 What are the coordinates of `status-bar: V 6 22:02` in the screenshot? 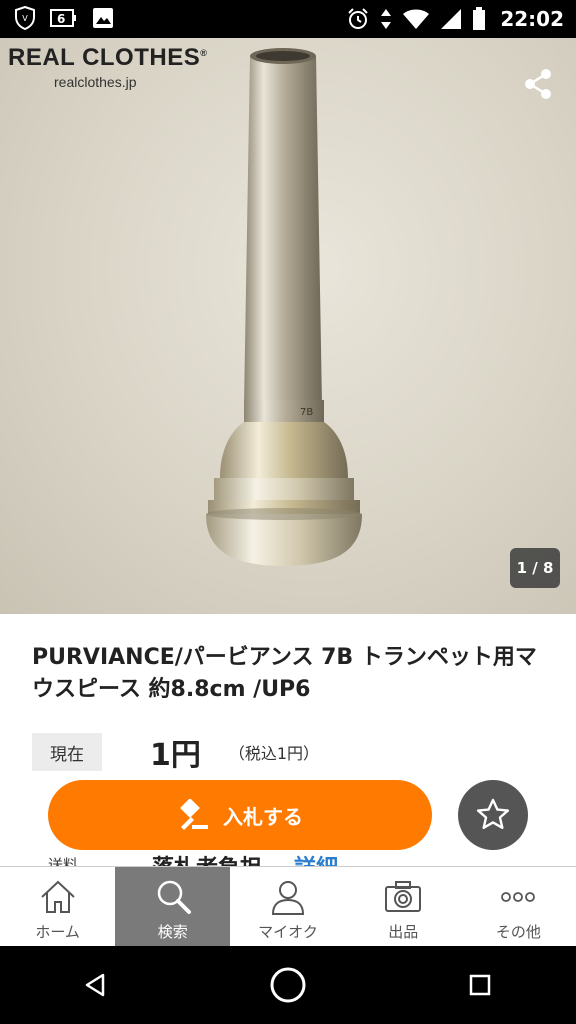 It's located at (288, 19).